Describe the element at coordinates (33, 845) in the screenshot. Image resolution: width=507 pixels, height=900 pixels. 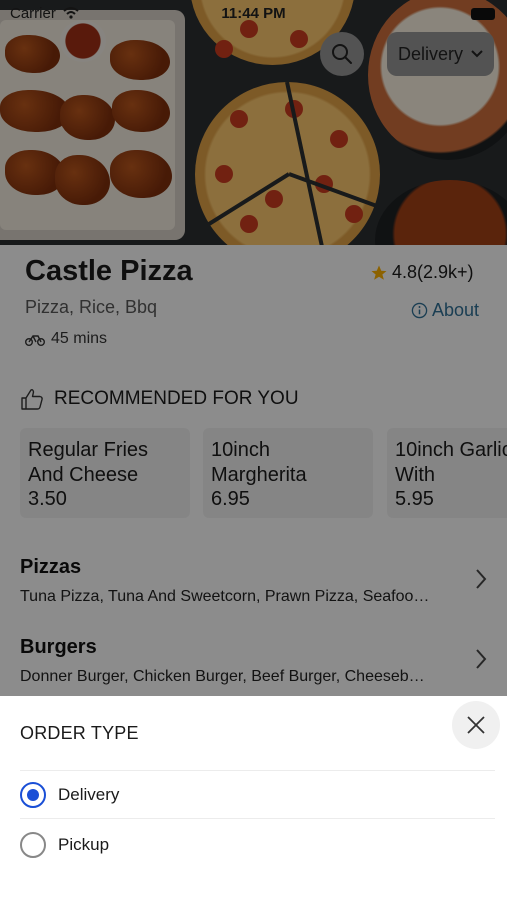
I see `radio-unselected` at that location.